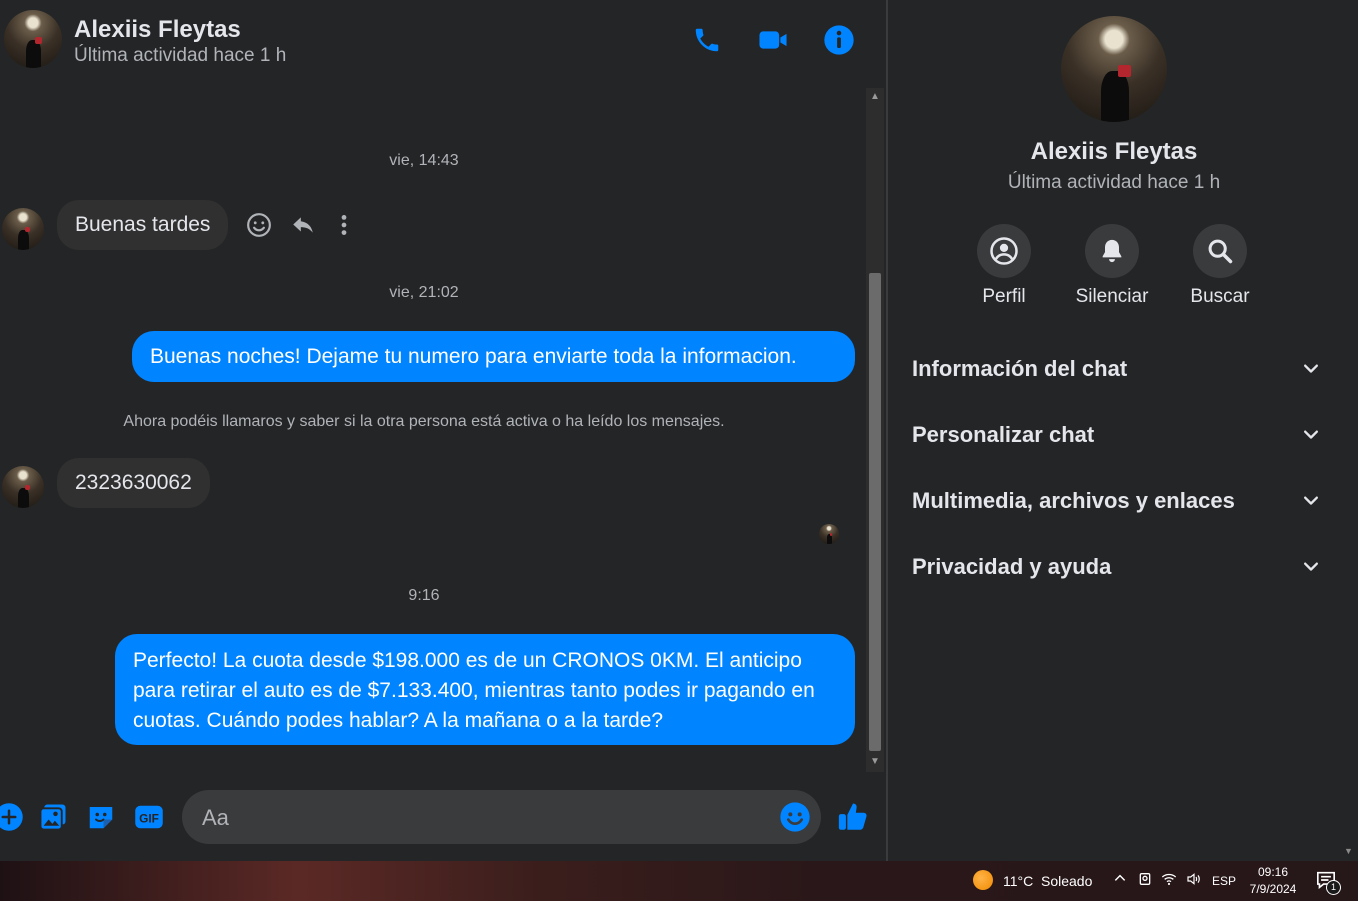  I want to click on more-options-button, so click(344, 227).